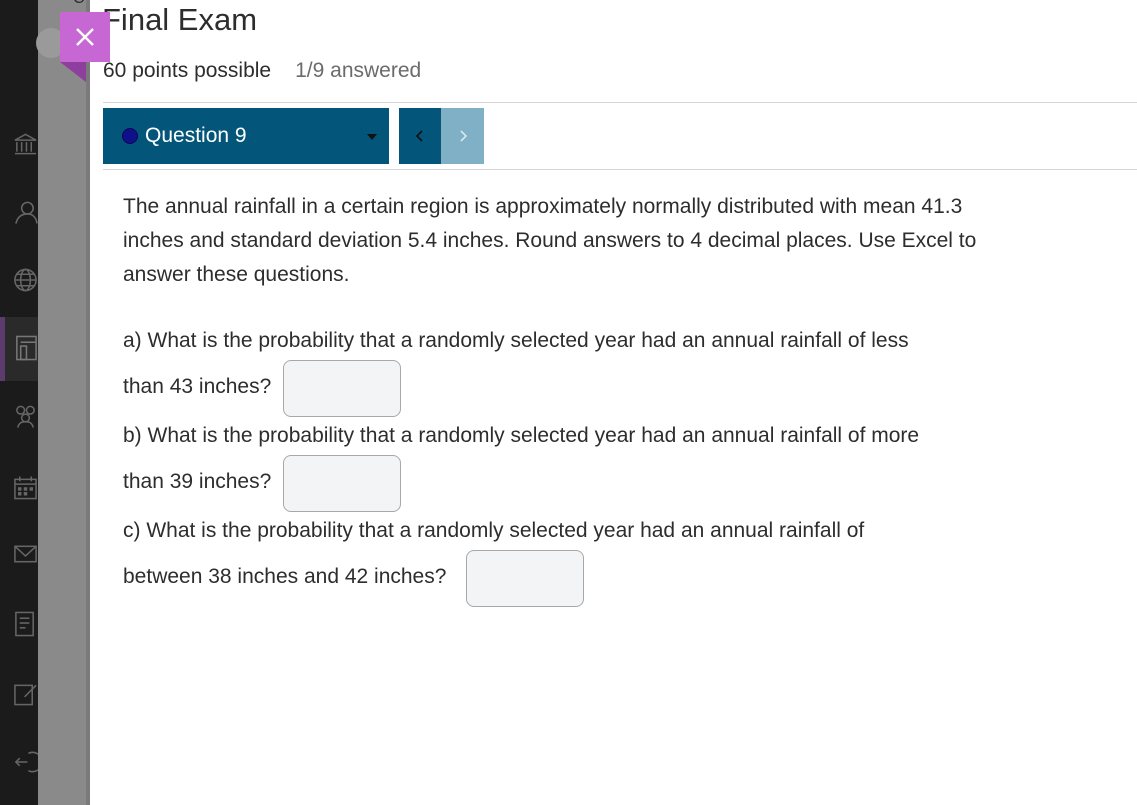 The height and width of the screenshot is (805, 1137). Describe the element at coordinates (525, 578) in the screenshot. I see `answer-input-c` at that location.